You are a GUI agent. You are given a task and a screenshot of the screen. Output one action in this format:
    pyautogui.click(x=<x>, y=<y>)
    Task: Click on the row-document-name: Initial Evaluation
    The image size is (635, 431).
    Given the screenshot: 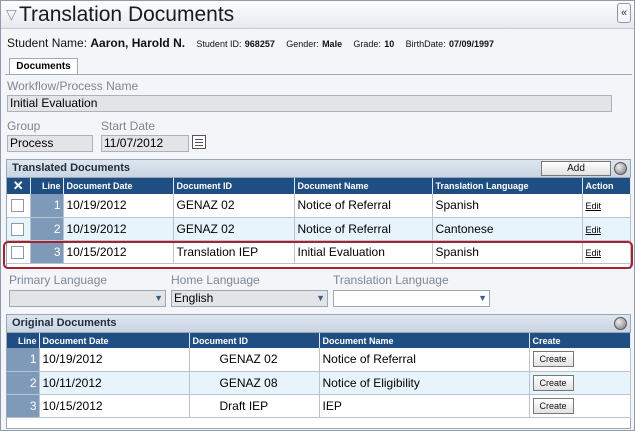 What is the action you would take?
    pyautogui.click(x=363, y=252)
    